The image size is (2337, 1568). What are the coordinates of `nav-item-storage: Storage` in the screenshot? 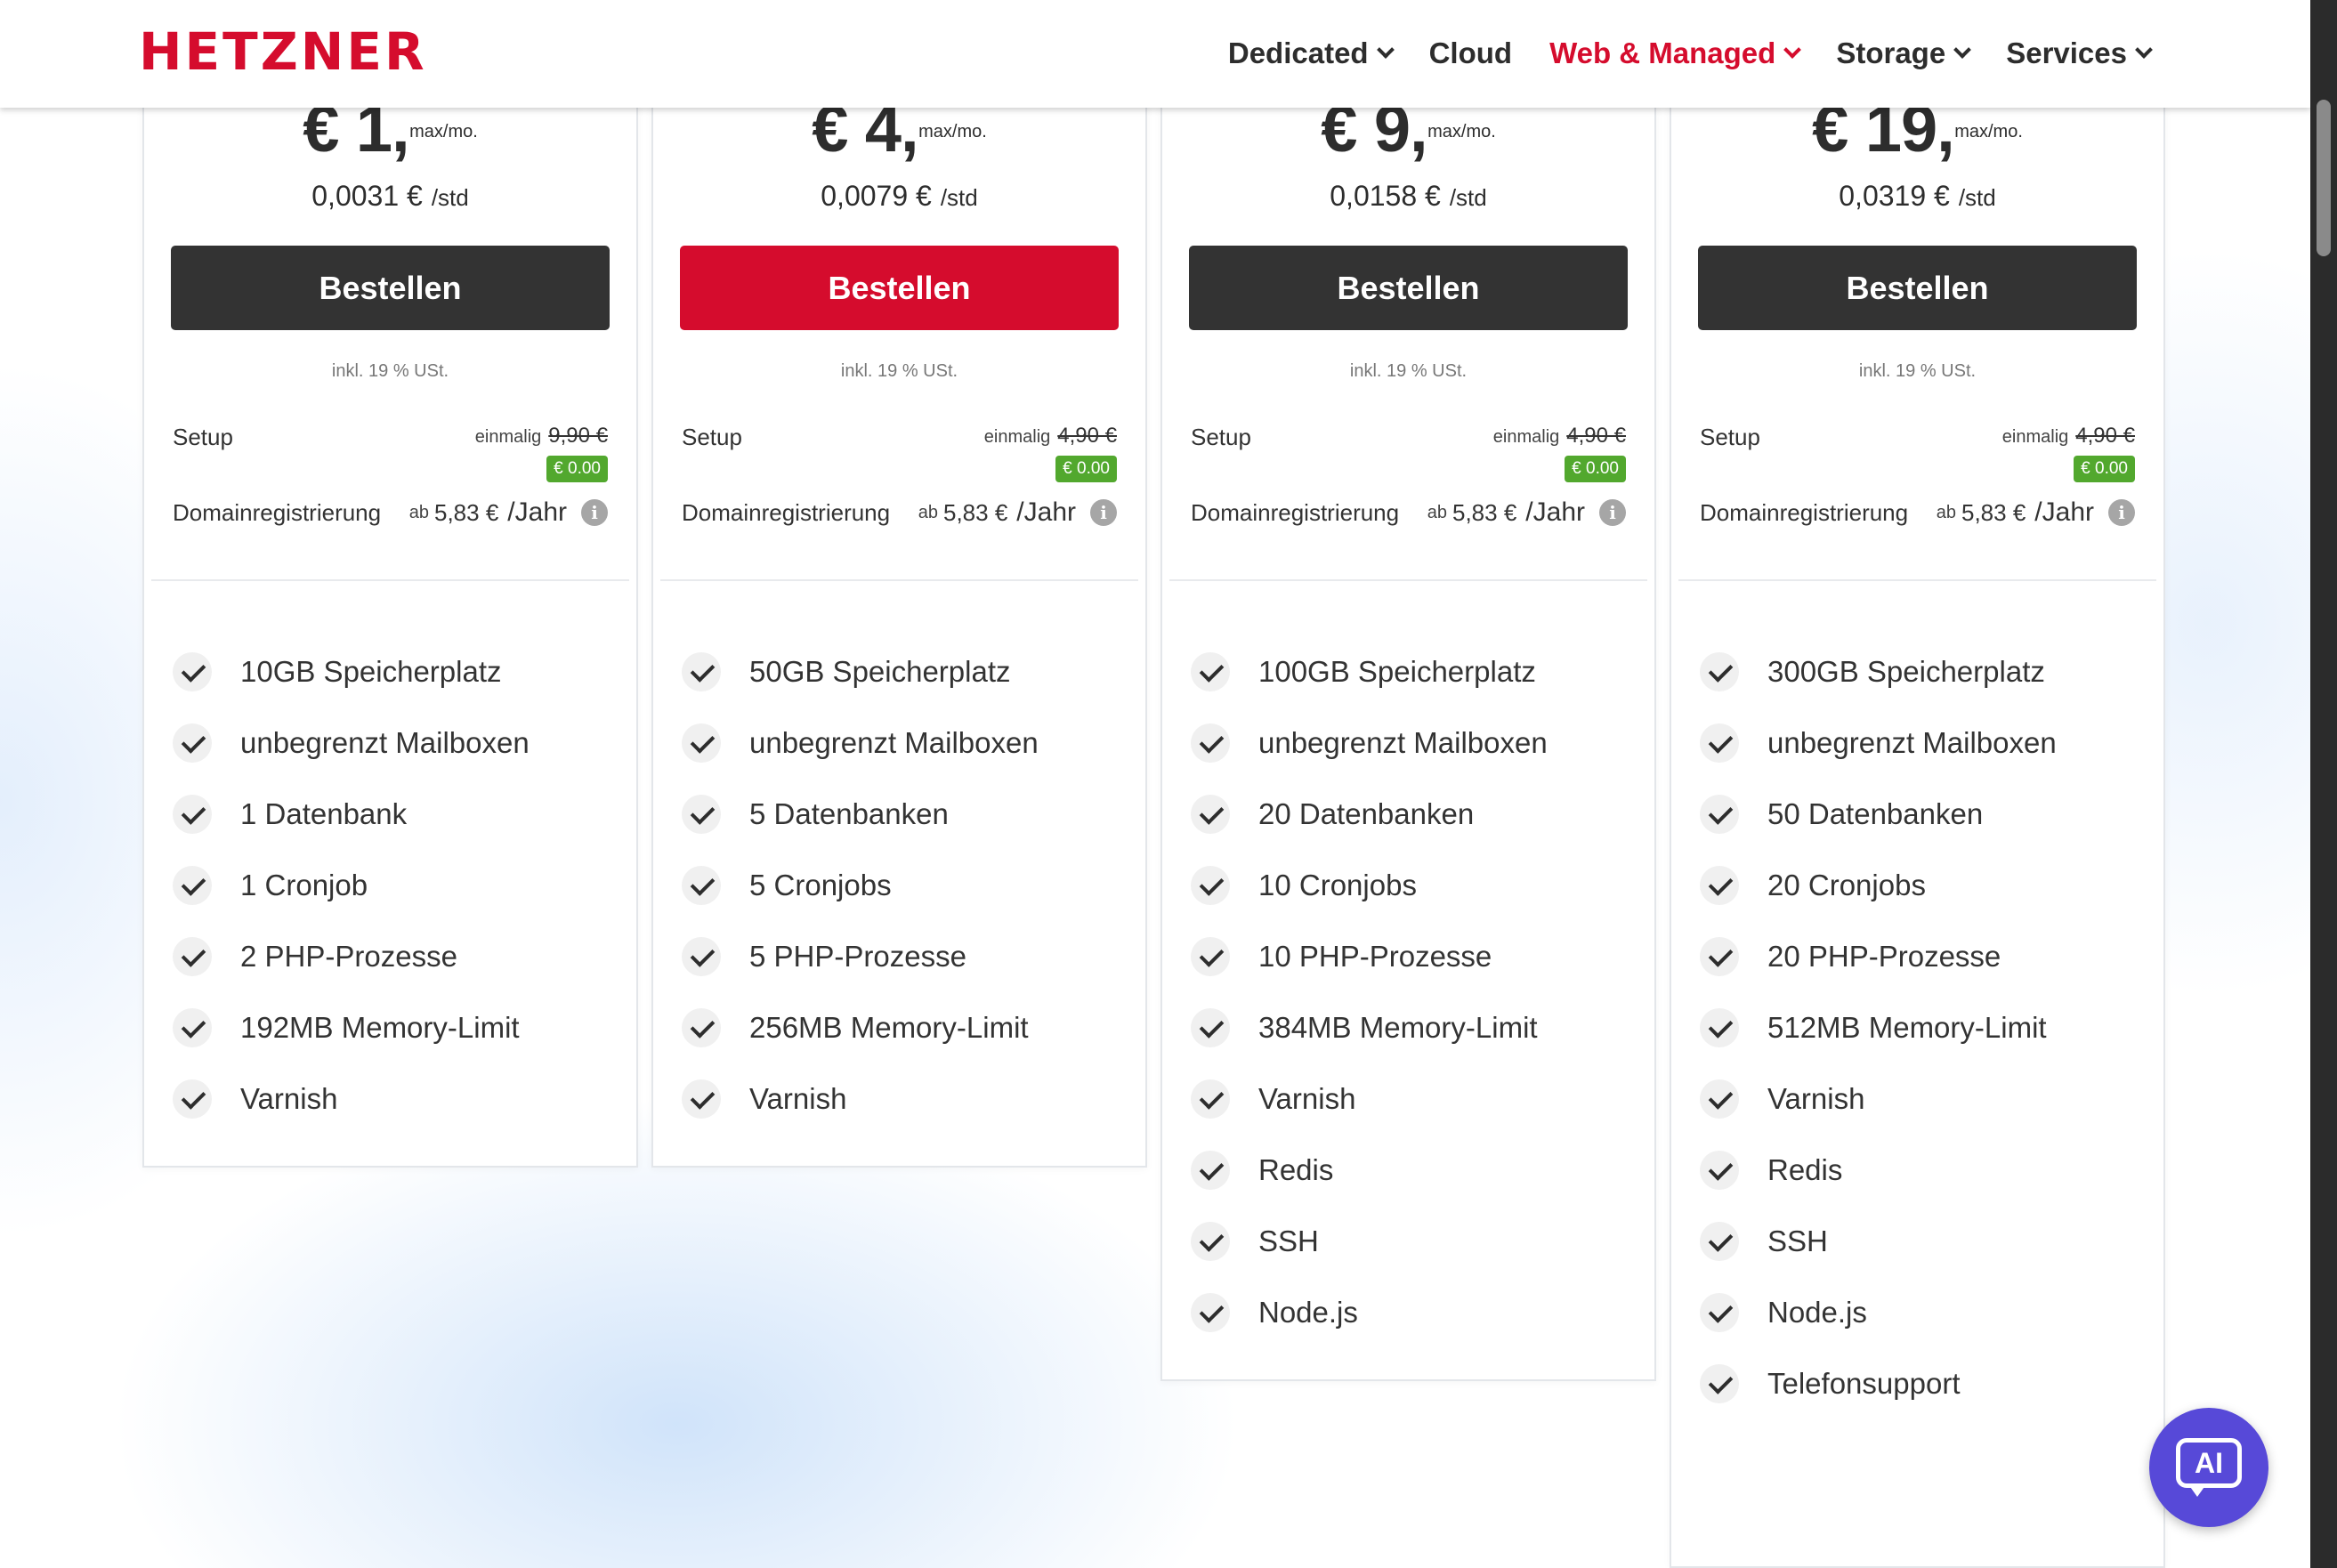 It's located at (1904, 53).